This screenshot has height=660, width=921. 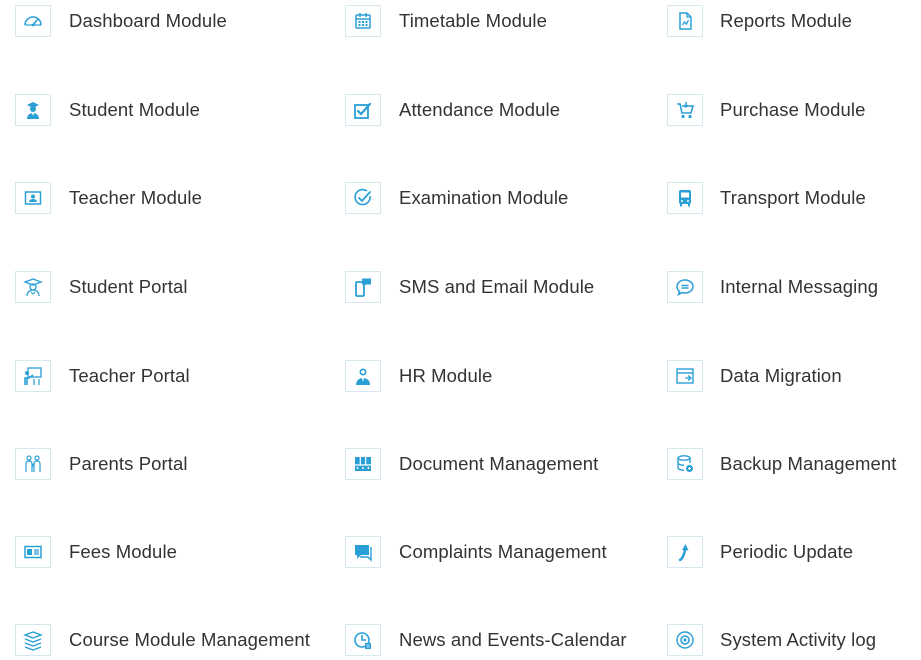 I want to click on module-data-migration: Data Migration, so click(x=754, y=376).